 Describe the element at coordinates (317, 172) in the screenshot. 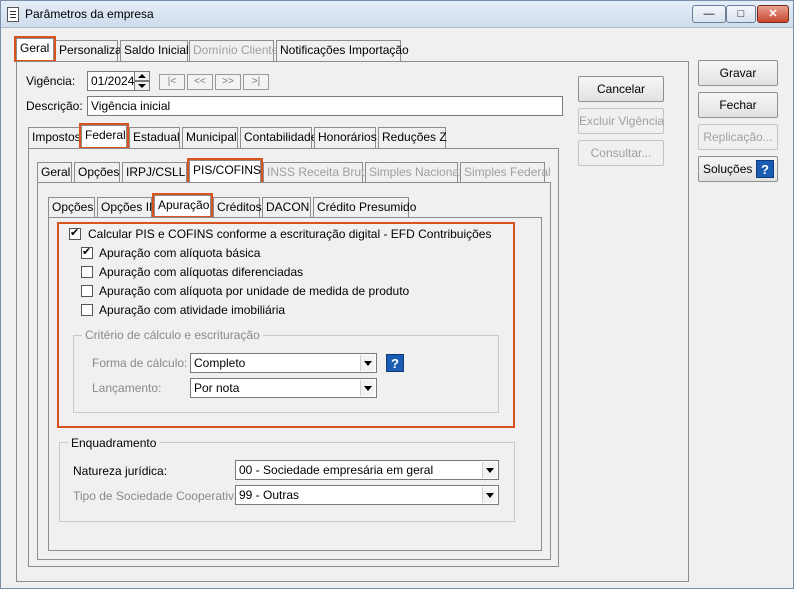

I see `tab-inss-receita-bruta: INSS Receita Bruta` at that location.